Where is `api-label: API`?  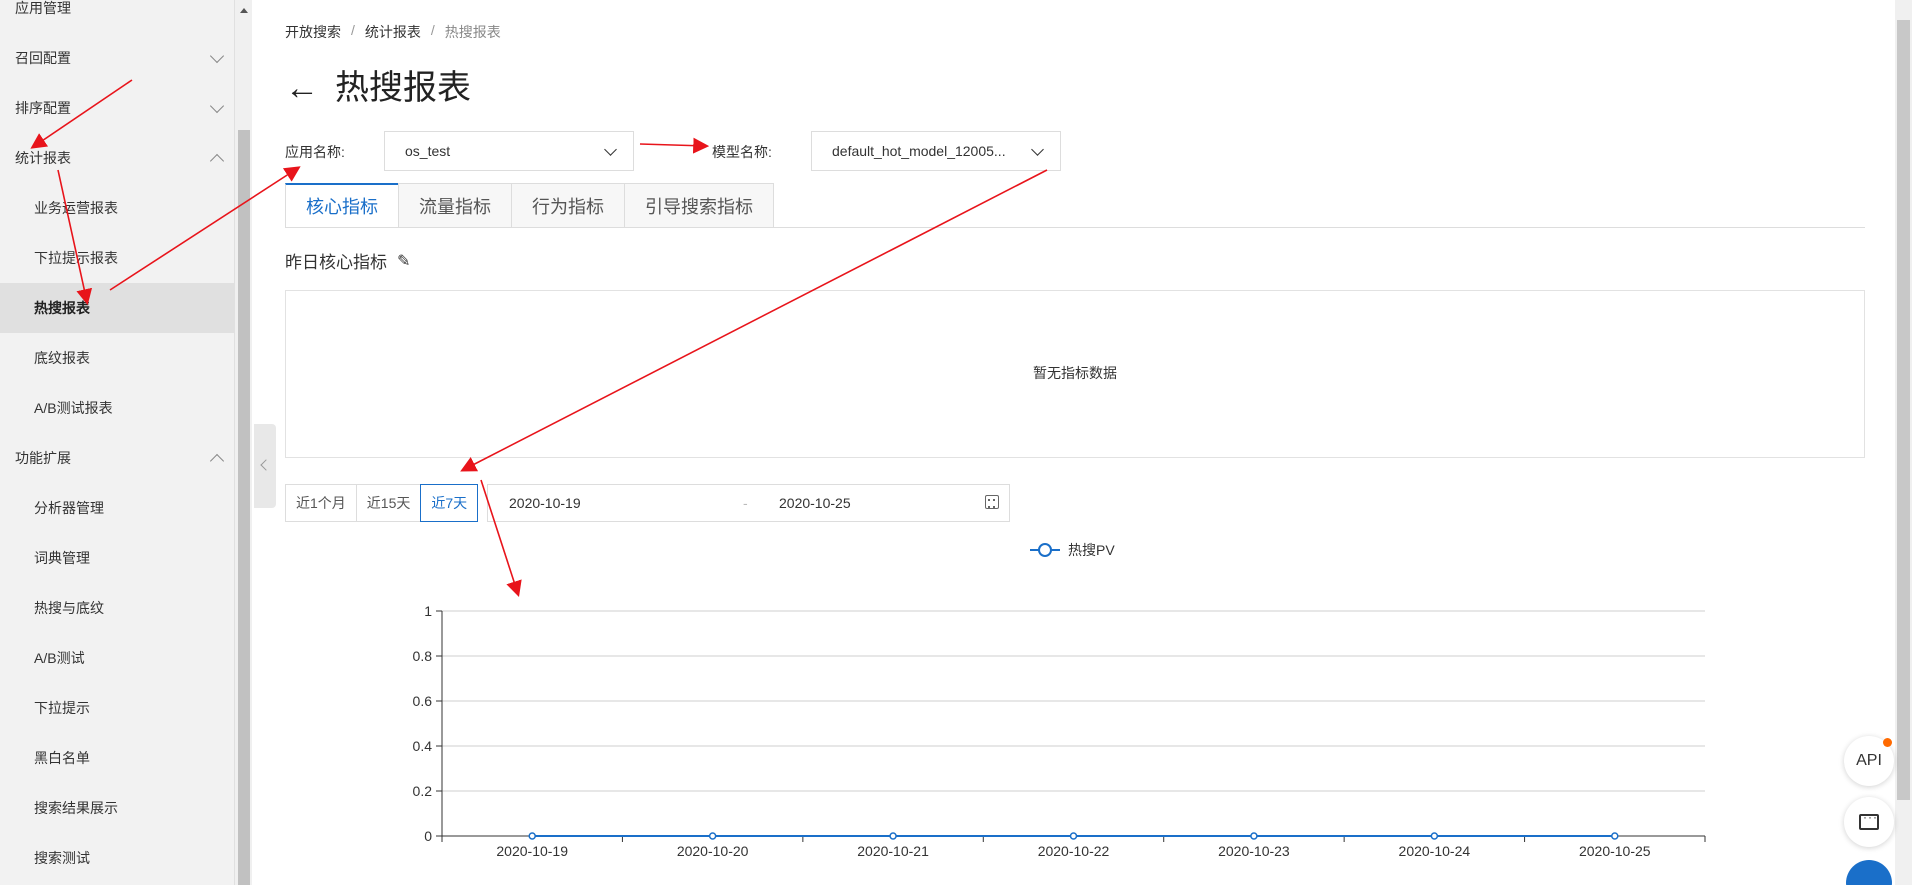 api-label: API is located at coordinates (1869, 760).